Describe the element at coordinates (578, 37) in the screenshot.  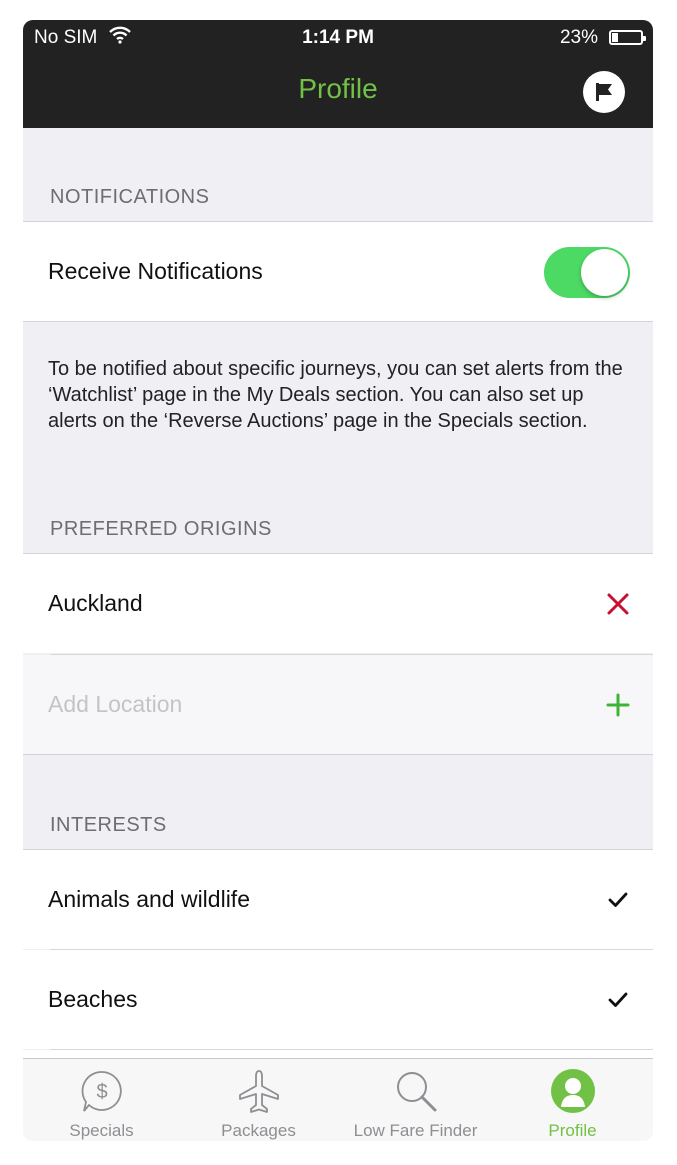
I see `battery-percentage: 23%` at that location.